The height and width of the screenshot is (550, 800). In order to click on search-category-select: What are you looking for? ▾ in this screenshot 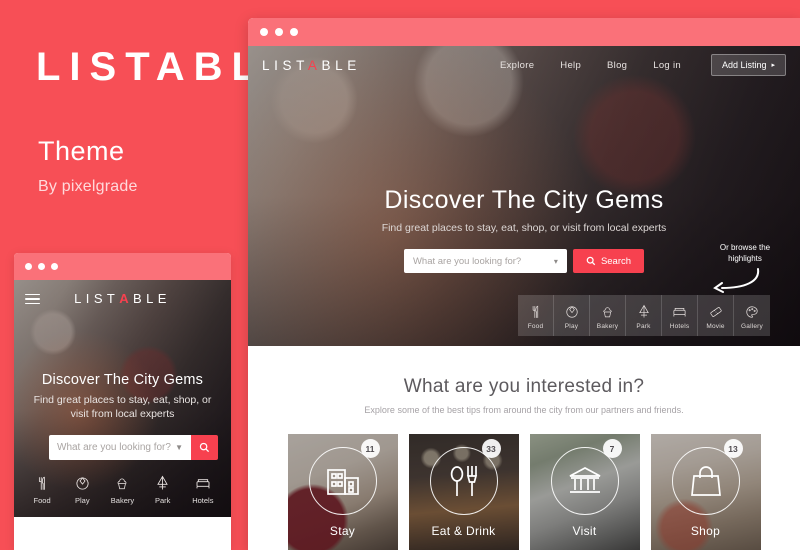, I will do `click(485, 261)`.